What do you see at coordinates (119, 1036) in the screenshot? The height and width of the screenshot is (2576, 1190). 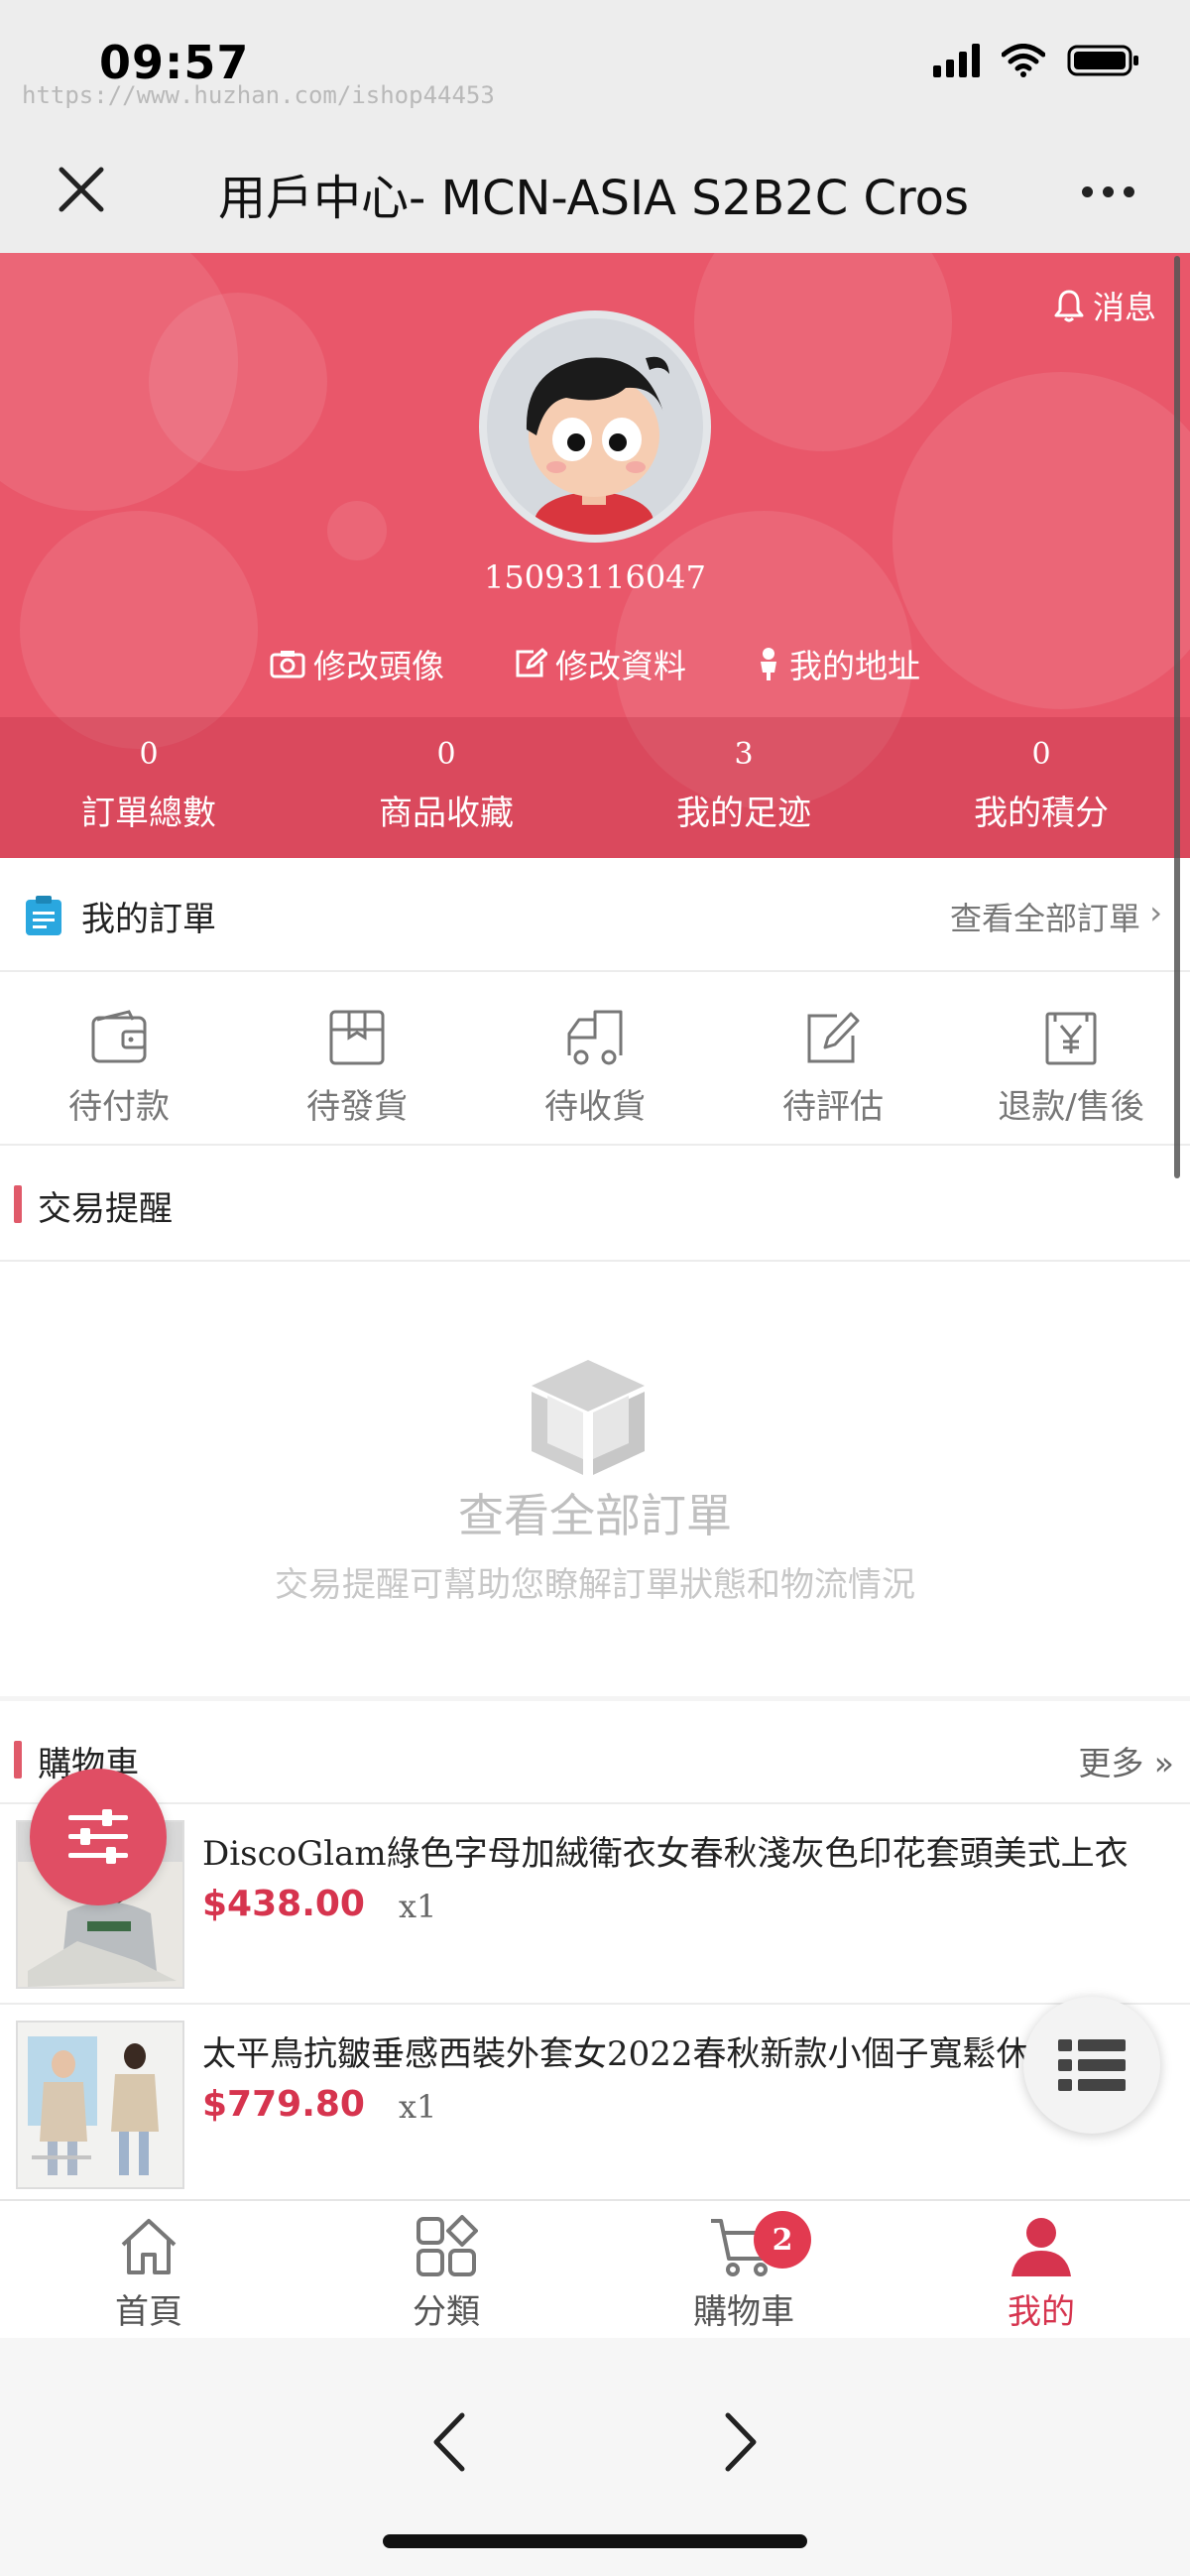 I see `wallet-icon` at bounding box center [119, 1036].